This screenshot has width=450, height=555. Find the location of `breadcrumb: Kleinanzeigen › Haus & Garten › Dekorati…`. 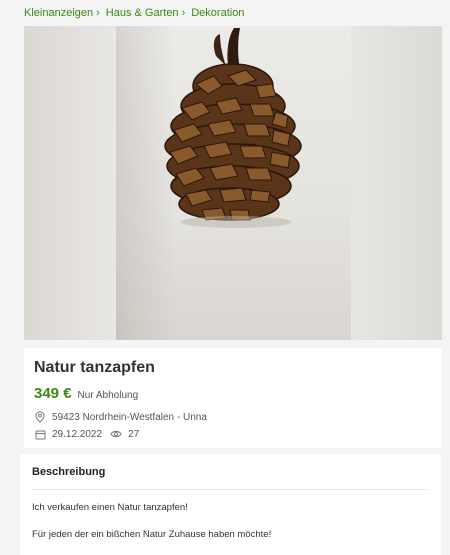

breadcrumb: Kleinanzeigen › Haus & Garten › Dekorati… is located at coordinates (134, 13).